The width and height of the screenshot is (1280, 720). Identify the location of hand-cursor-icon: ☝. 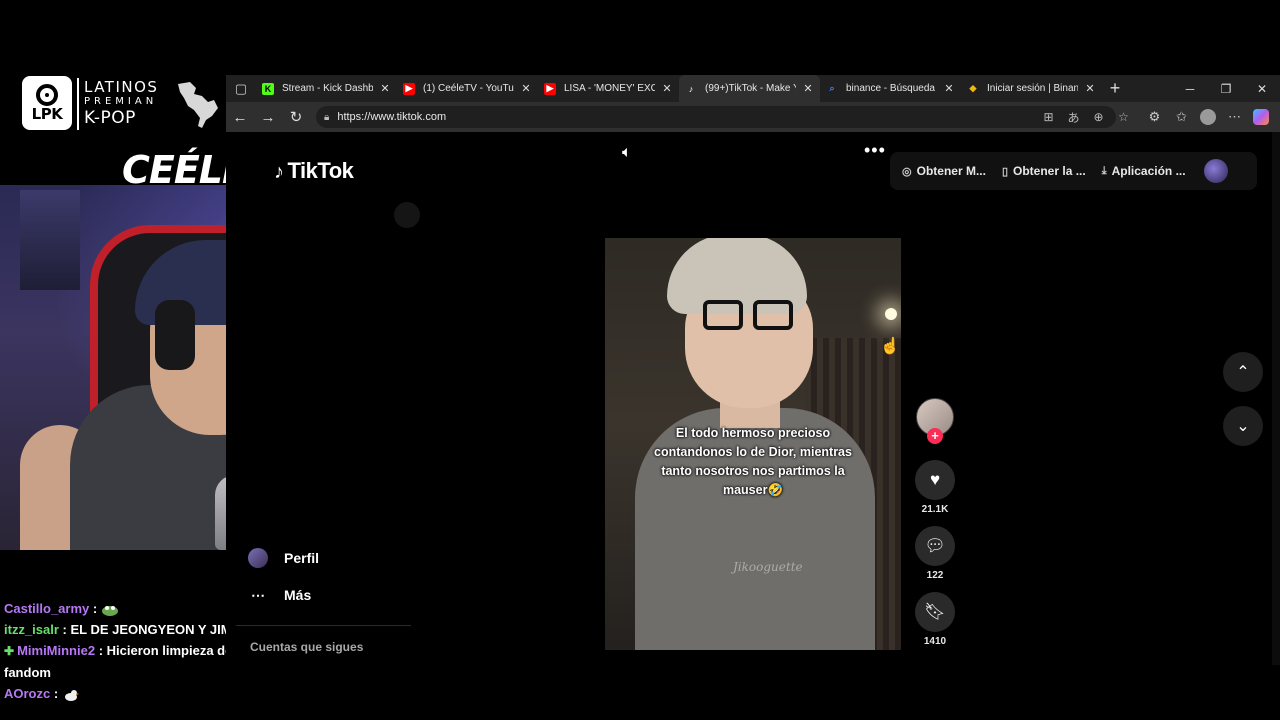
(890, 346).